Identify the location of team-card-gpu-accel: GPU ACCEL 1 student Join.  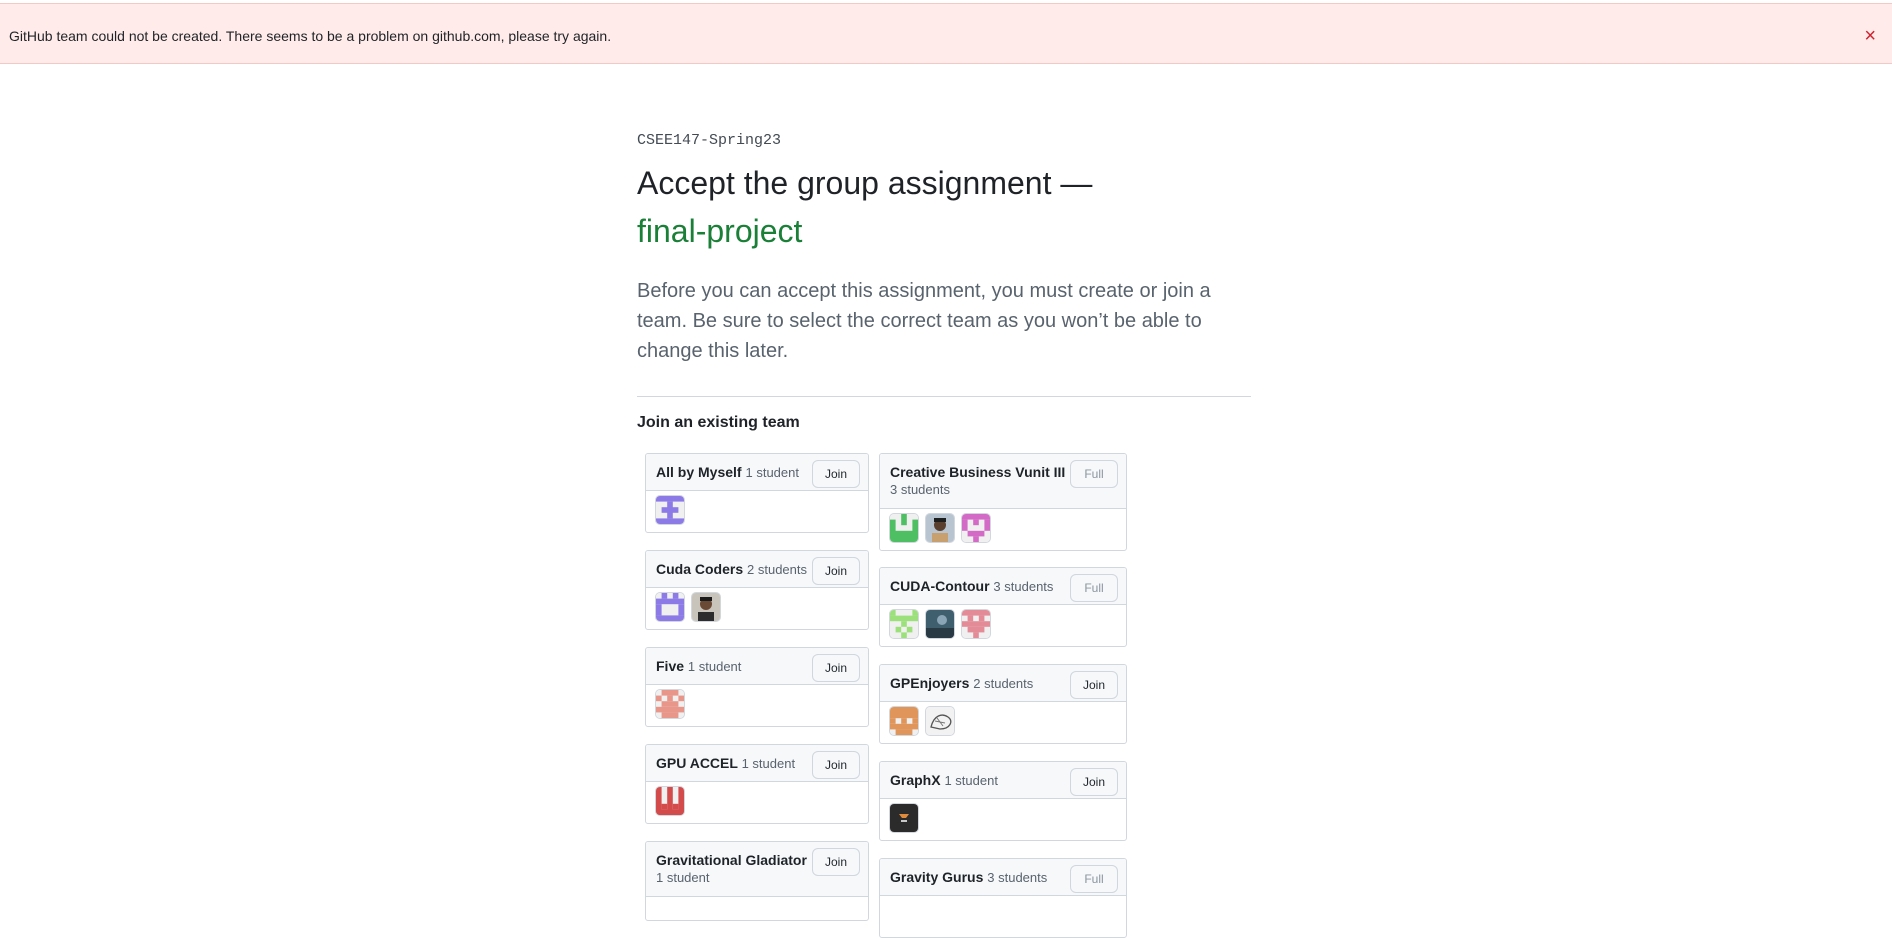
(757, 784).